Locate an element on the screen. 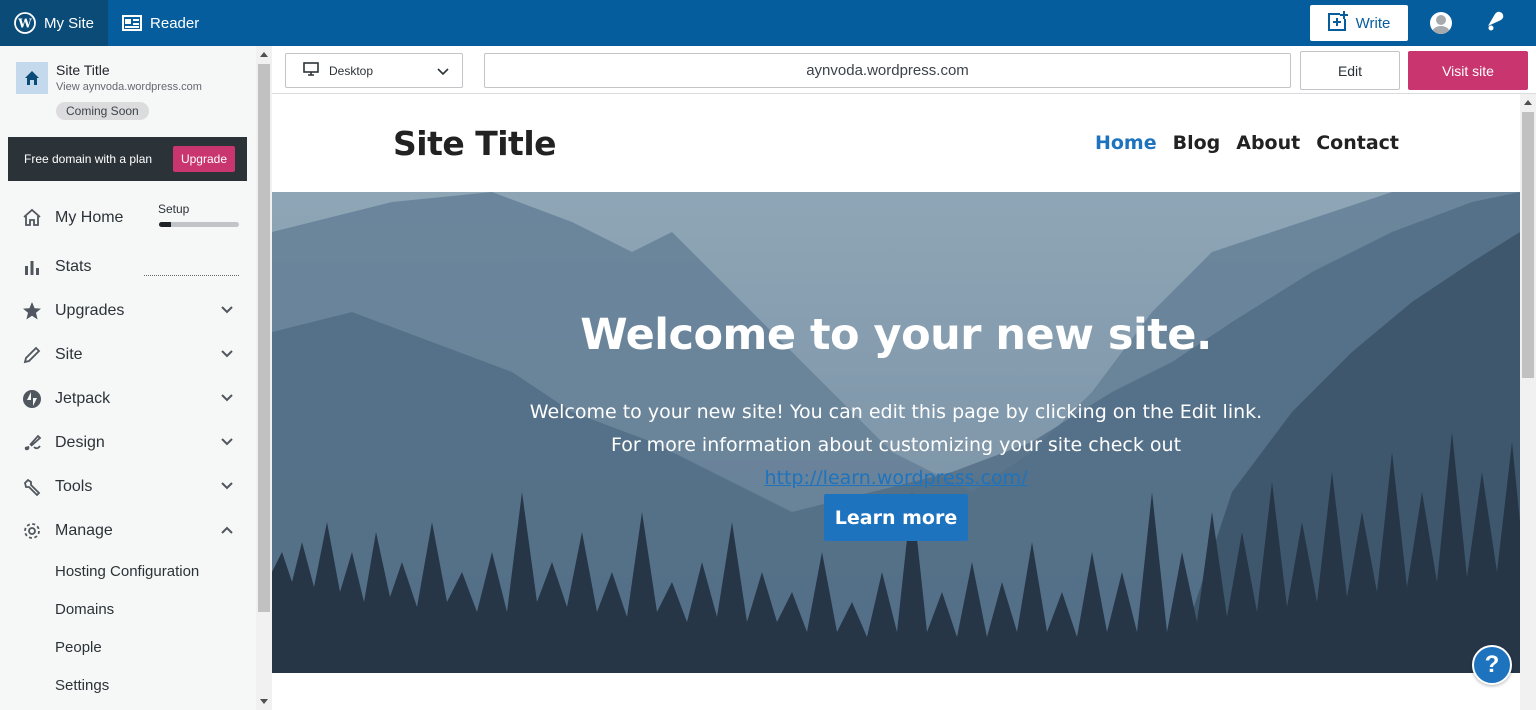 The image size is (1536, 710). house-icon is located at coordinates (32, 218).